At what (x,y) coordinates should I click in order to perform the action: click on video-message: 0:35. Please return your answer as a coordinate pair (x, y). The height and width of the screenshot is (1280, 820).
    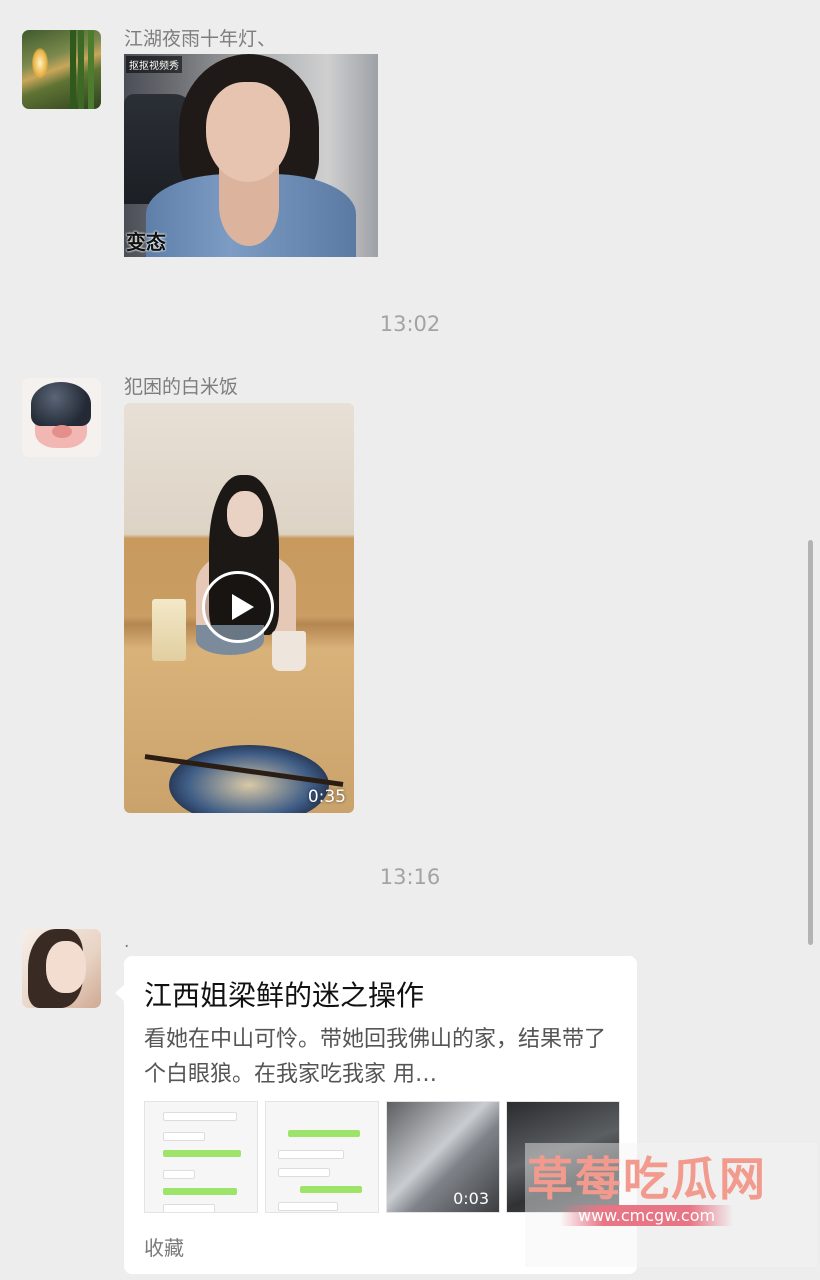
    Looking at the image, I should click on (239, 608).